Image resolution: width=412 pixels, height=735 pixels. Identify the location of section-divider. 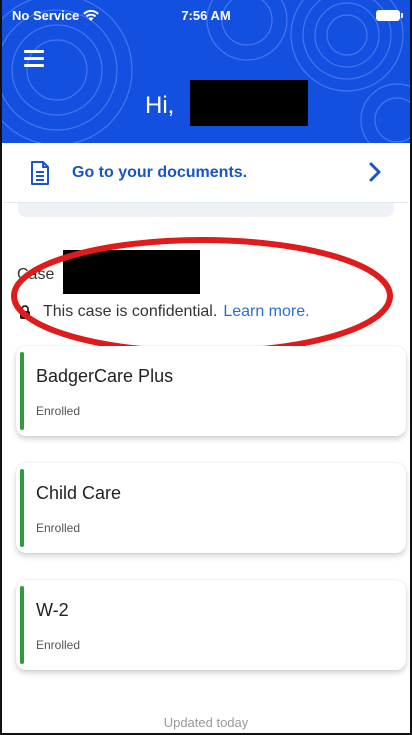
(206, 210).